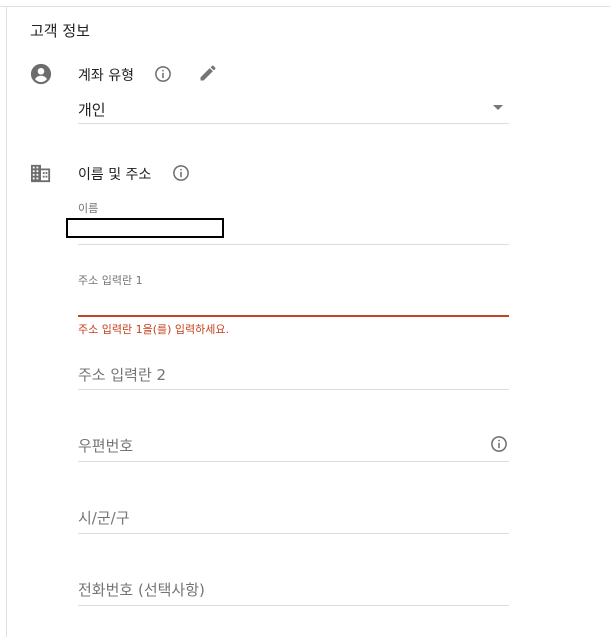  What do you see at coordinates (498, 107) in the screenshot?
I see `chevron-down-icon` at bounding box center [498, 107].